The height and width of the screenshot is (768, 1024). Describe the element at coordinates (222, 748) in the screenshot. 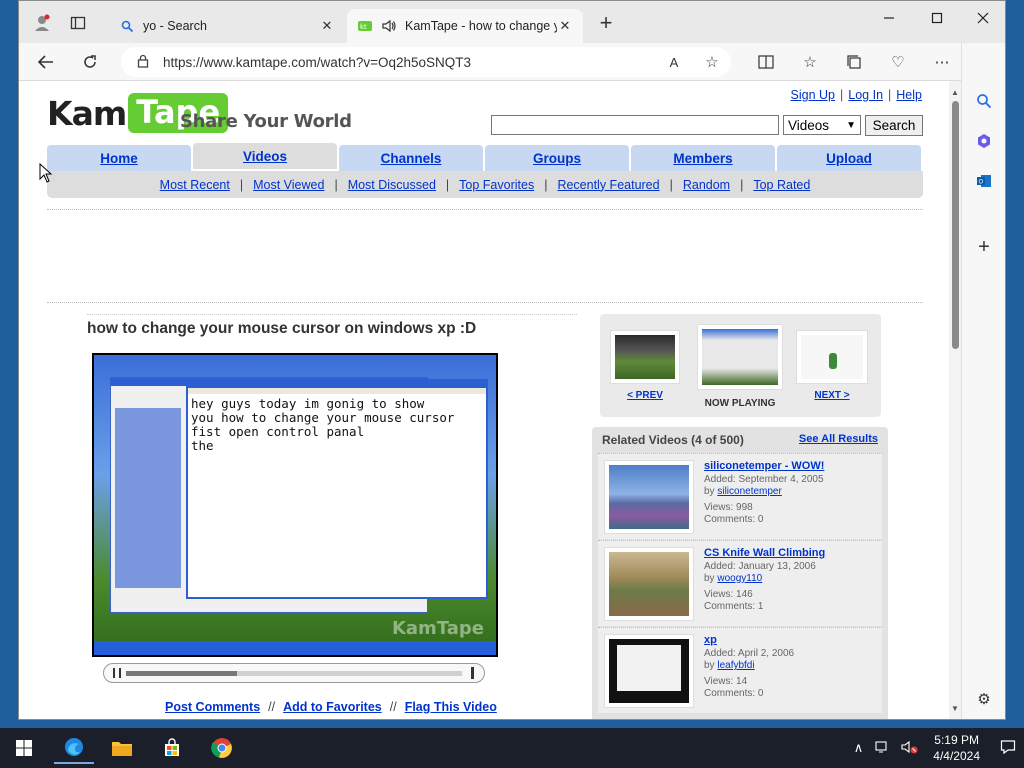

I see `chrome-icon` at that location.